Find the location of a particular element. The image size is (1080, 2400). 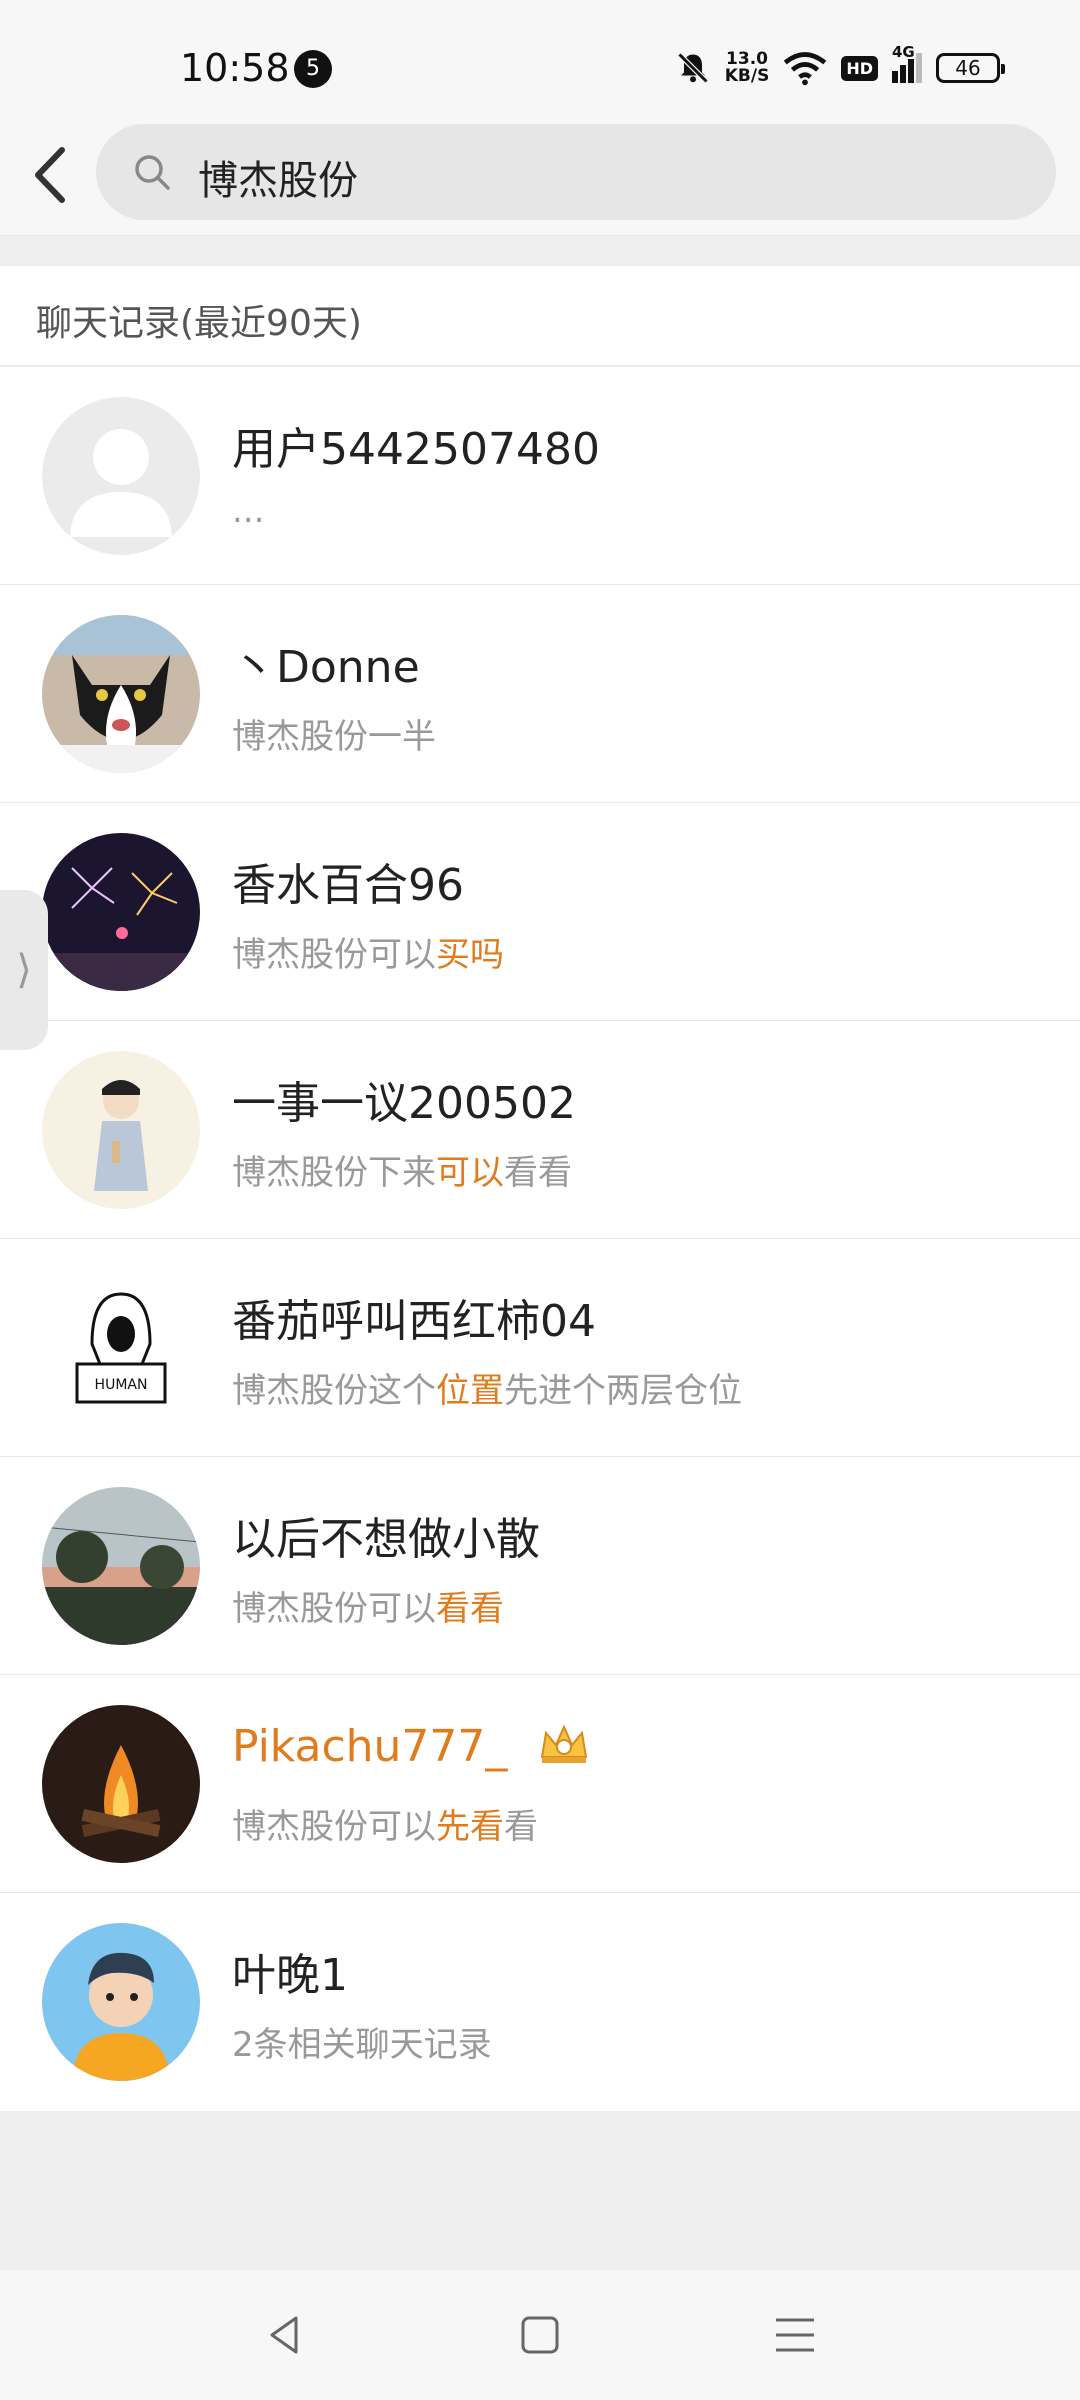

svg-text: HUMAN is located at coordinates (121, 1385).